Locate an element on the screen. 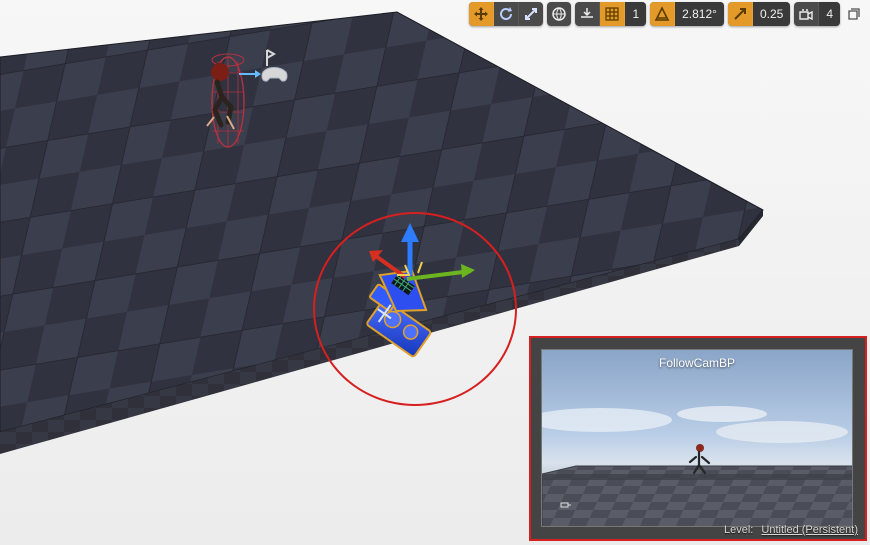 Image resolution: width=870 pixels, height=545 pixels. scale-snap-group: 0.25 is located at coordinates (759, 14).